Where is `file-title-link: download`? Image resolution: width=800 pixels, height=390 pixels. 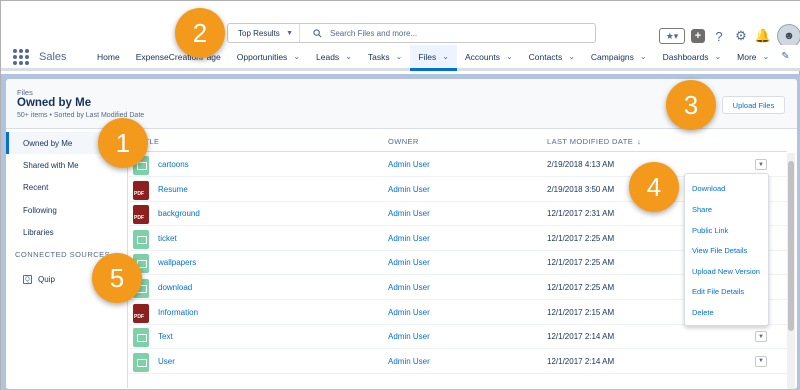
file-title-link: download is located at coordinates (175, 287).